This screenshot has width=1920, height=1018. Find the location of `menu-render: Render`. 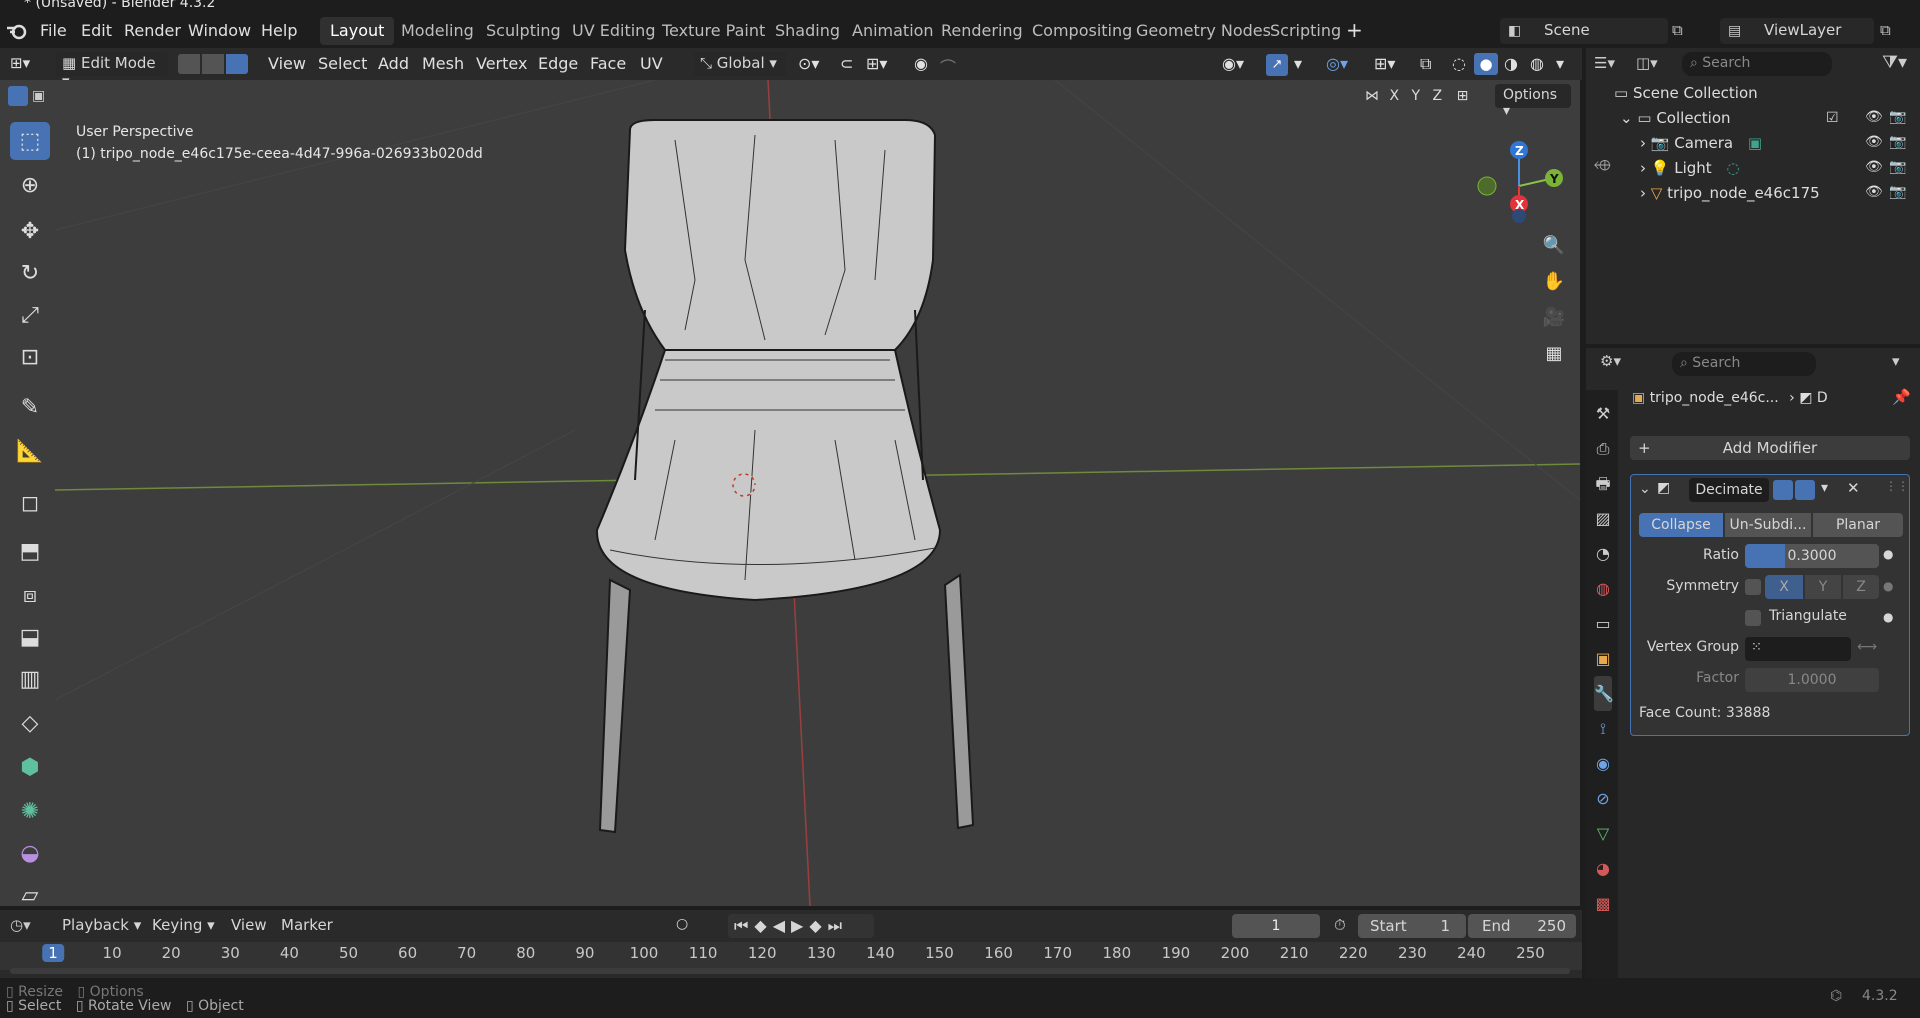

menu-render: Render is located at coordinates (152, 30).